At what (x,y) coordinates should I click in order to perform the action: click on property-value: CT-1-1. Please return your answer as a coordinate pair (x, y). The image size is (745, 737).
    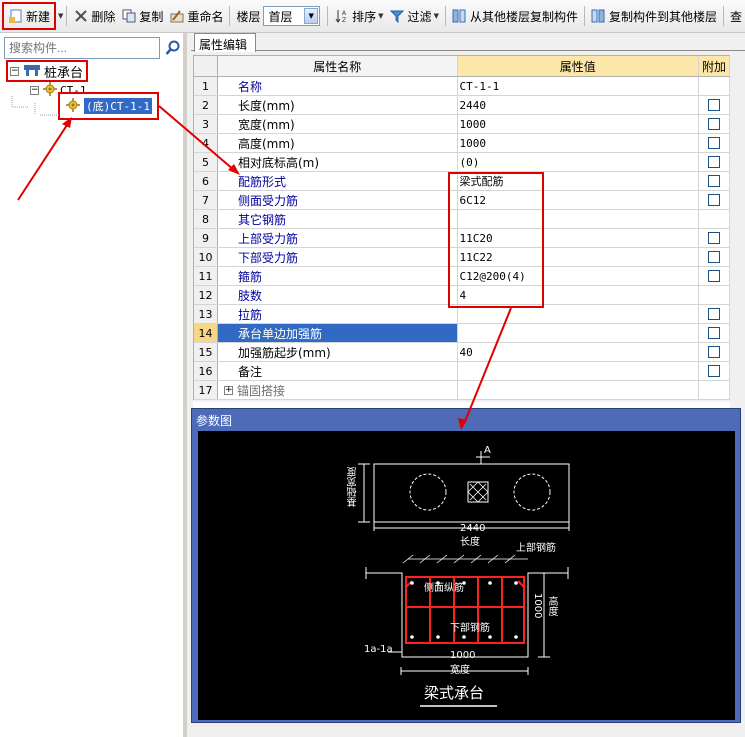
    Looking at the image, I should click on (579, 86).